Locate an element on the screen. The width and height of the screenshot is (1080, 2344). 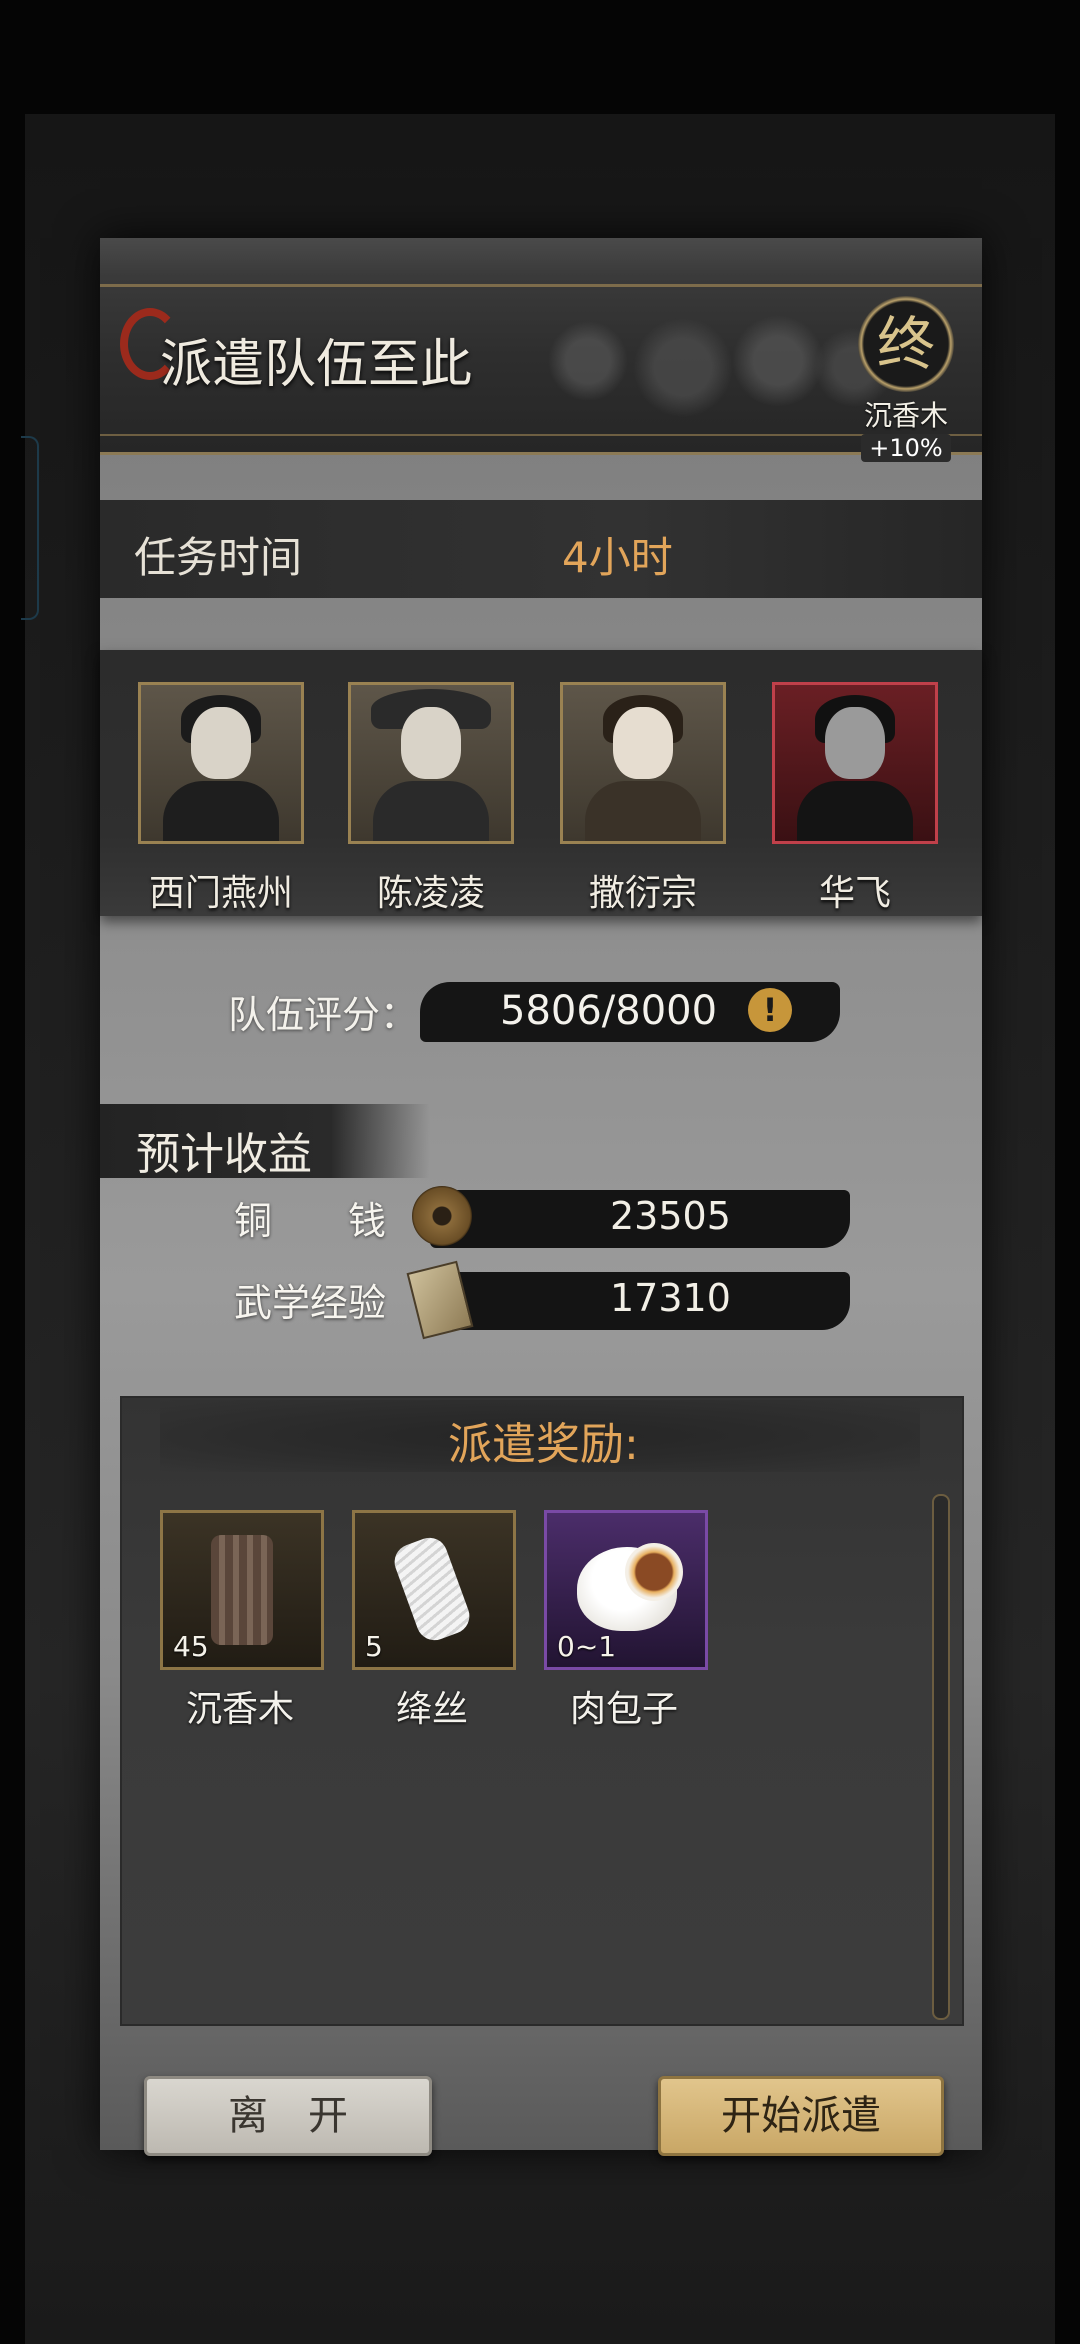
bonus-badge: 终 沉香木 +10% is located at coordinates (906, 377).